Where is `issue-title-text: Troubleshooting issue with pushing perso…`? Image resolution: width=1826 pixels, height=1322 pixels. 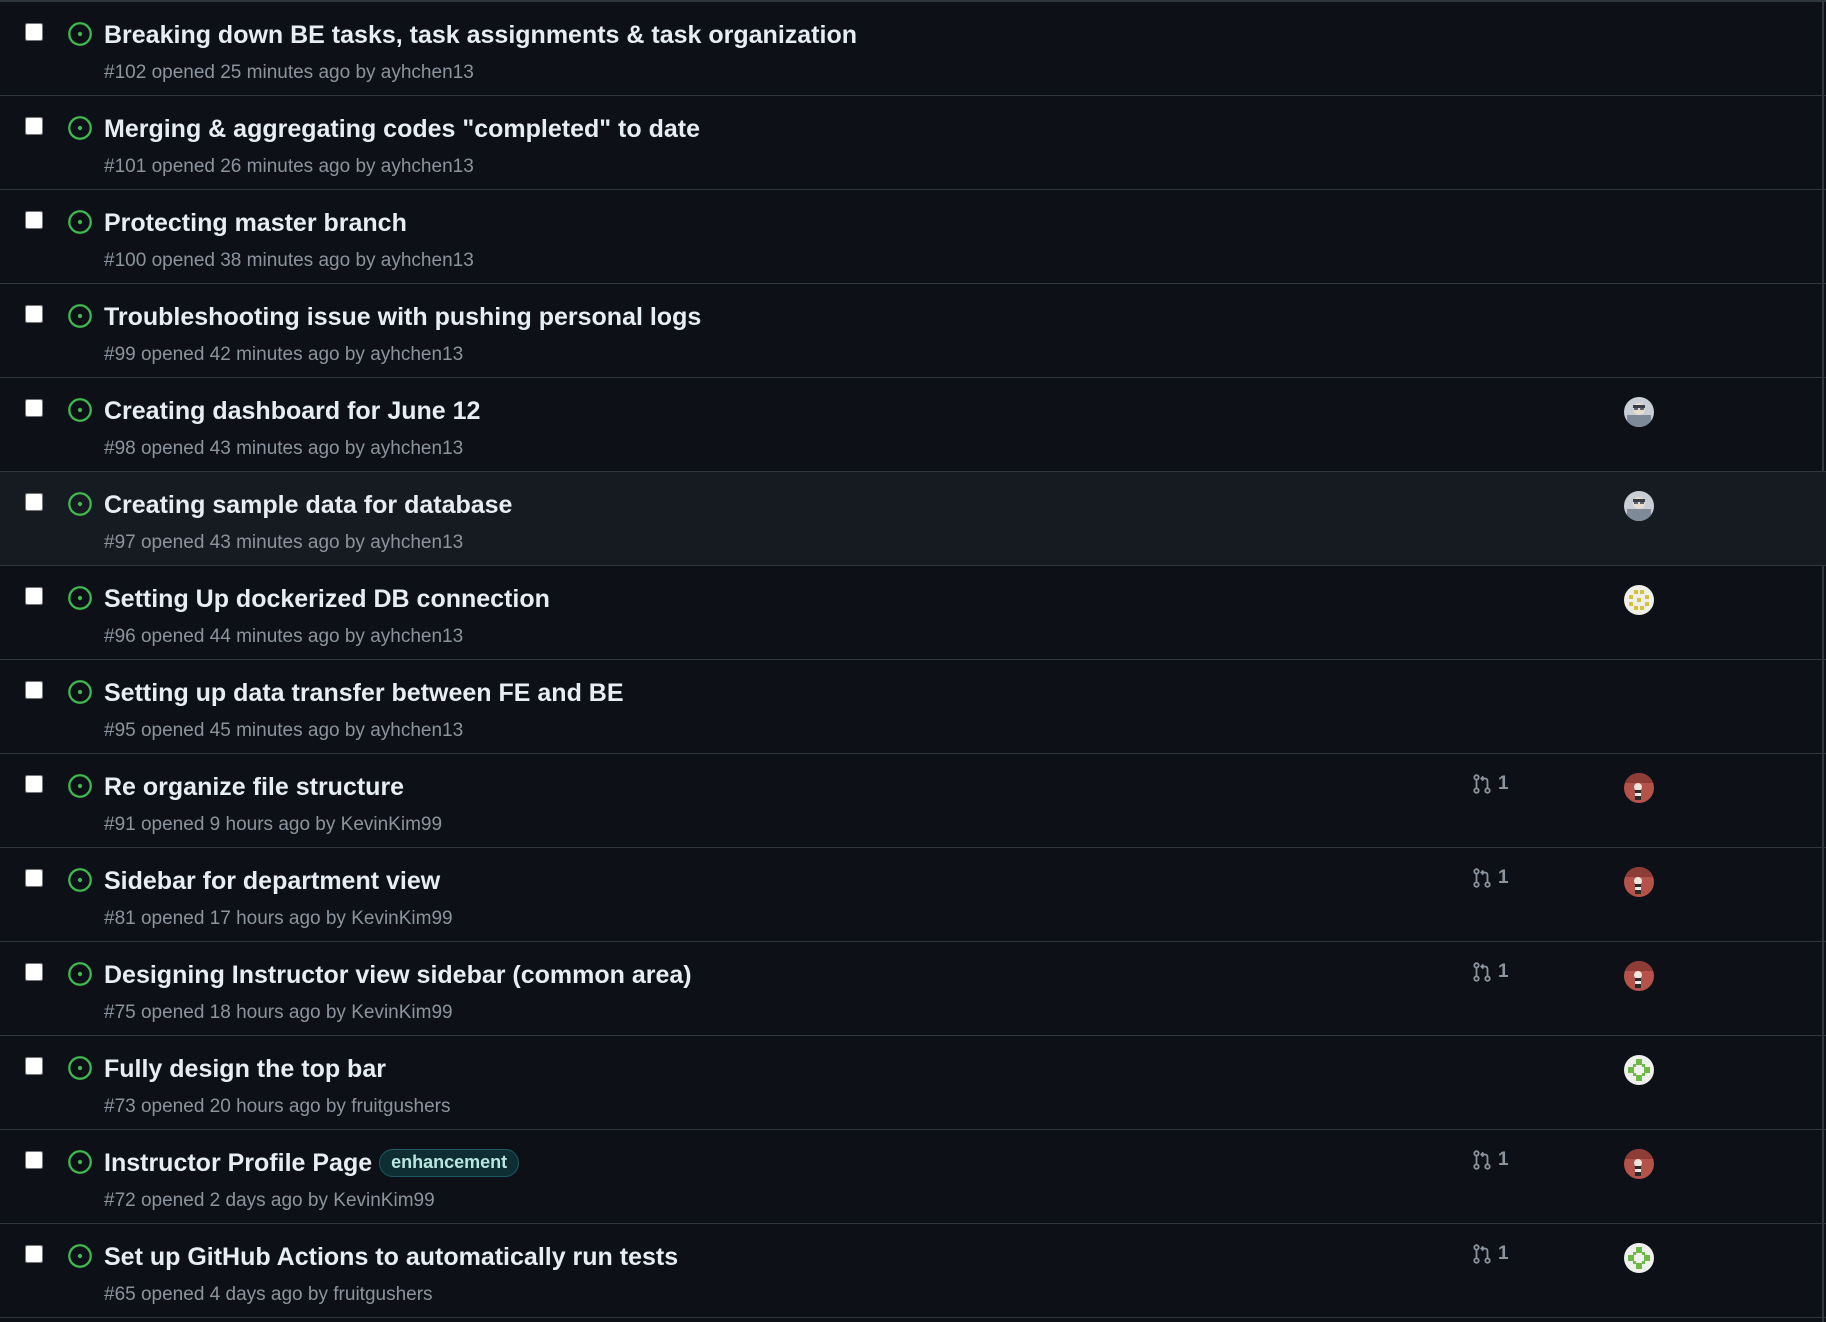 issue-title-text: Troubleshooting issue with pushing perso… is located at coordinates (403, 317).